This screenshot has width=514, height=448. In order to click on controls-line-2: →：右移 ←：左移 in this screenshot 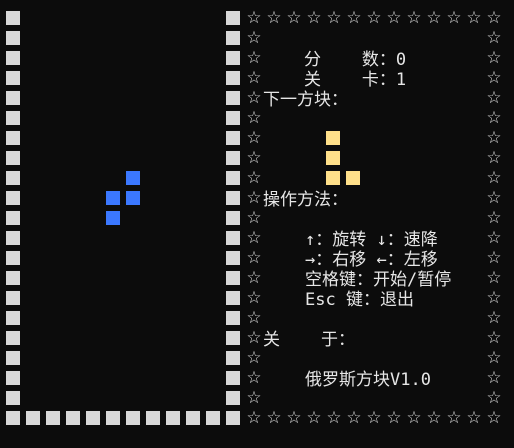, I will do `click(371, 260)`.